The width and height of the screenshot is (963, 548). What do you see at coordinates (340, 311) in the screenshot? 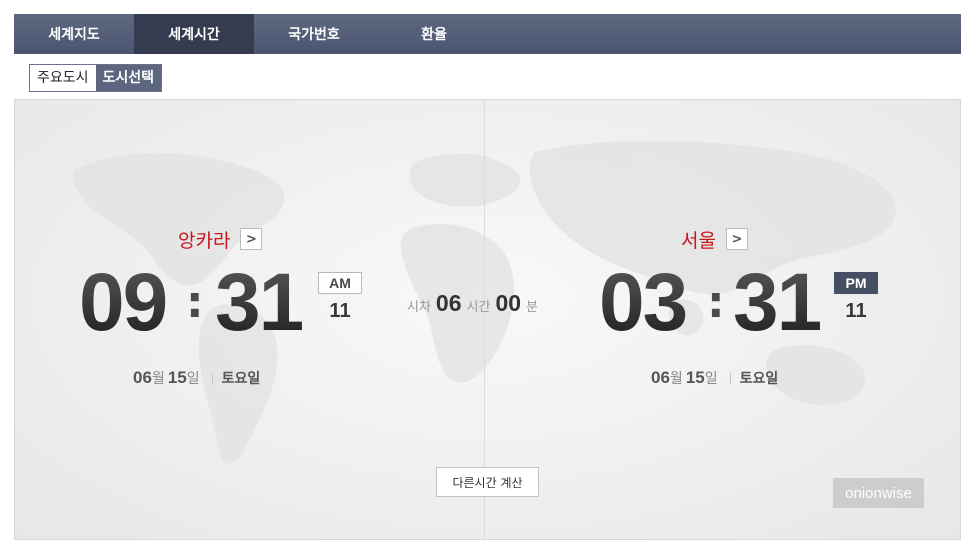
I see `left-clock-seconds: 11` at bounding box center [340, 311].